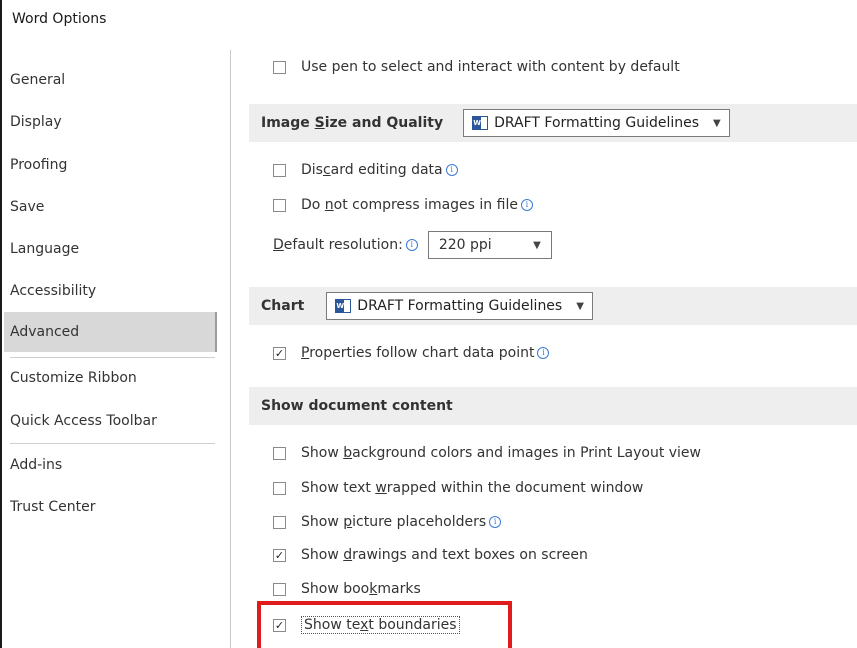 The height and width of the screenshot is (648, 857). Describe the element at coordinates (279, 353) in the screenshot. I see `properties-follow-checkbox: ✓` at that location.